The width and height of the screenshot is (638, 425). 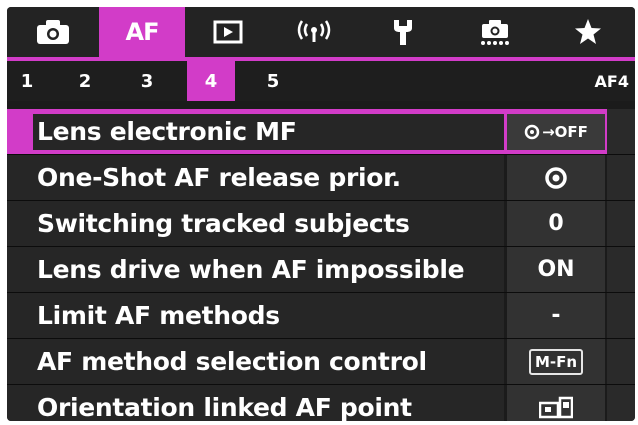 I want to click on row-label-cell: One-Shot AF release prior., so click(x=255, y=177).